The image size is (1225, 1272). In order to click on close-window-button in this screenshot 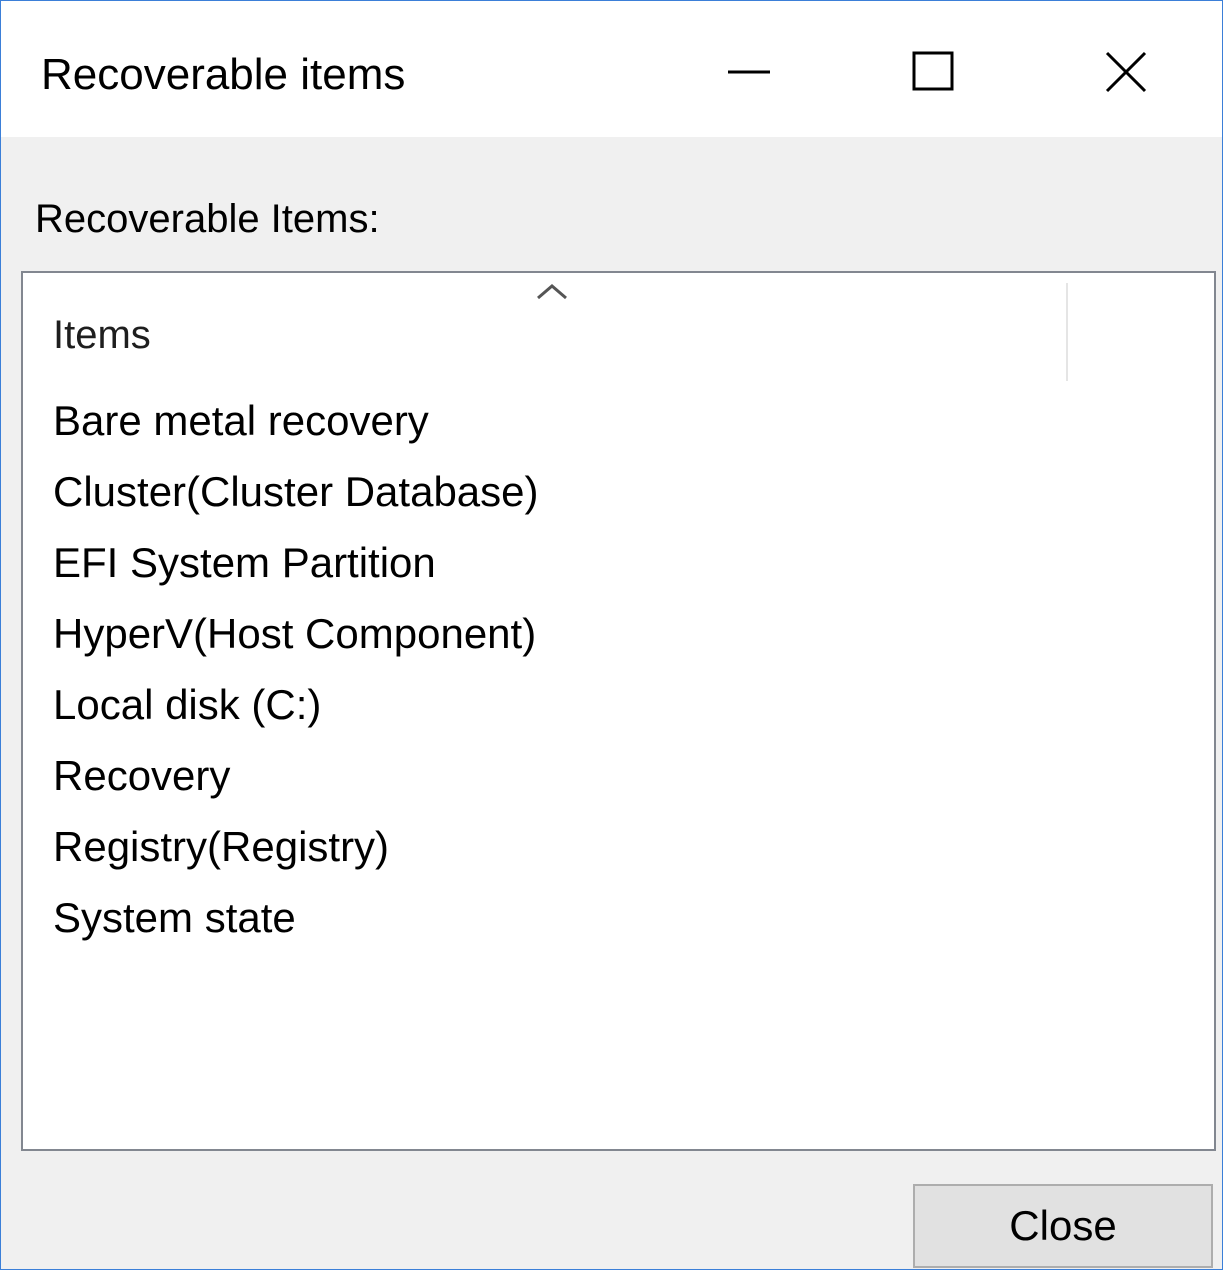, I will do `click(1126, 71)`.